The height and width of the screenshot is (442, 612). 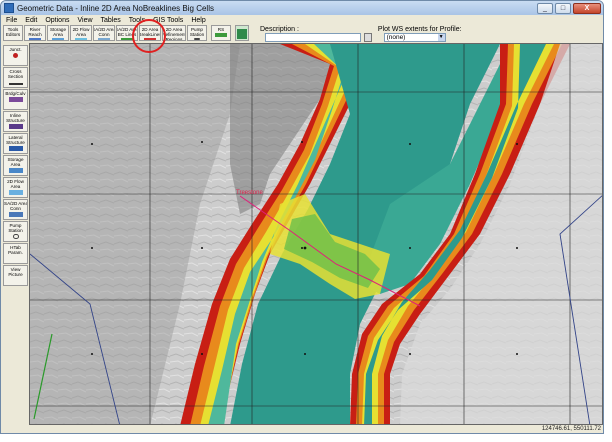 I want to click on sa-2d-conn-label: SA/2D Area Conn, so click(x=103, y=32).